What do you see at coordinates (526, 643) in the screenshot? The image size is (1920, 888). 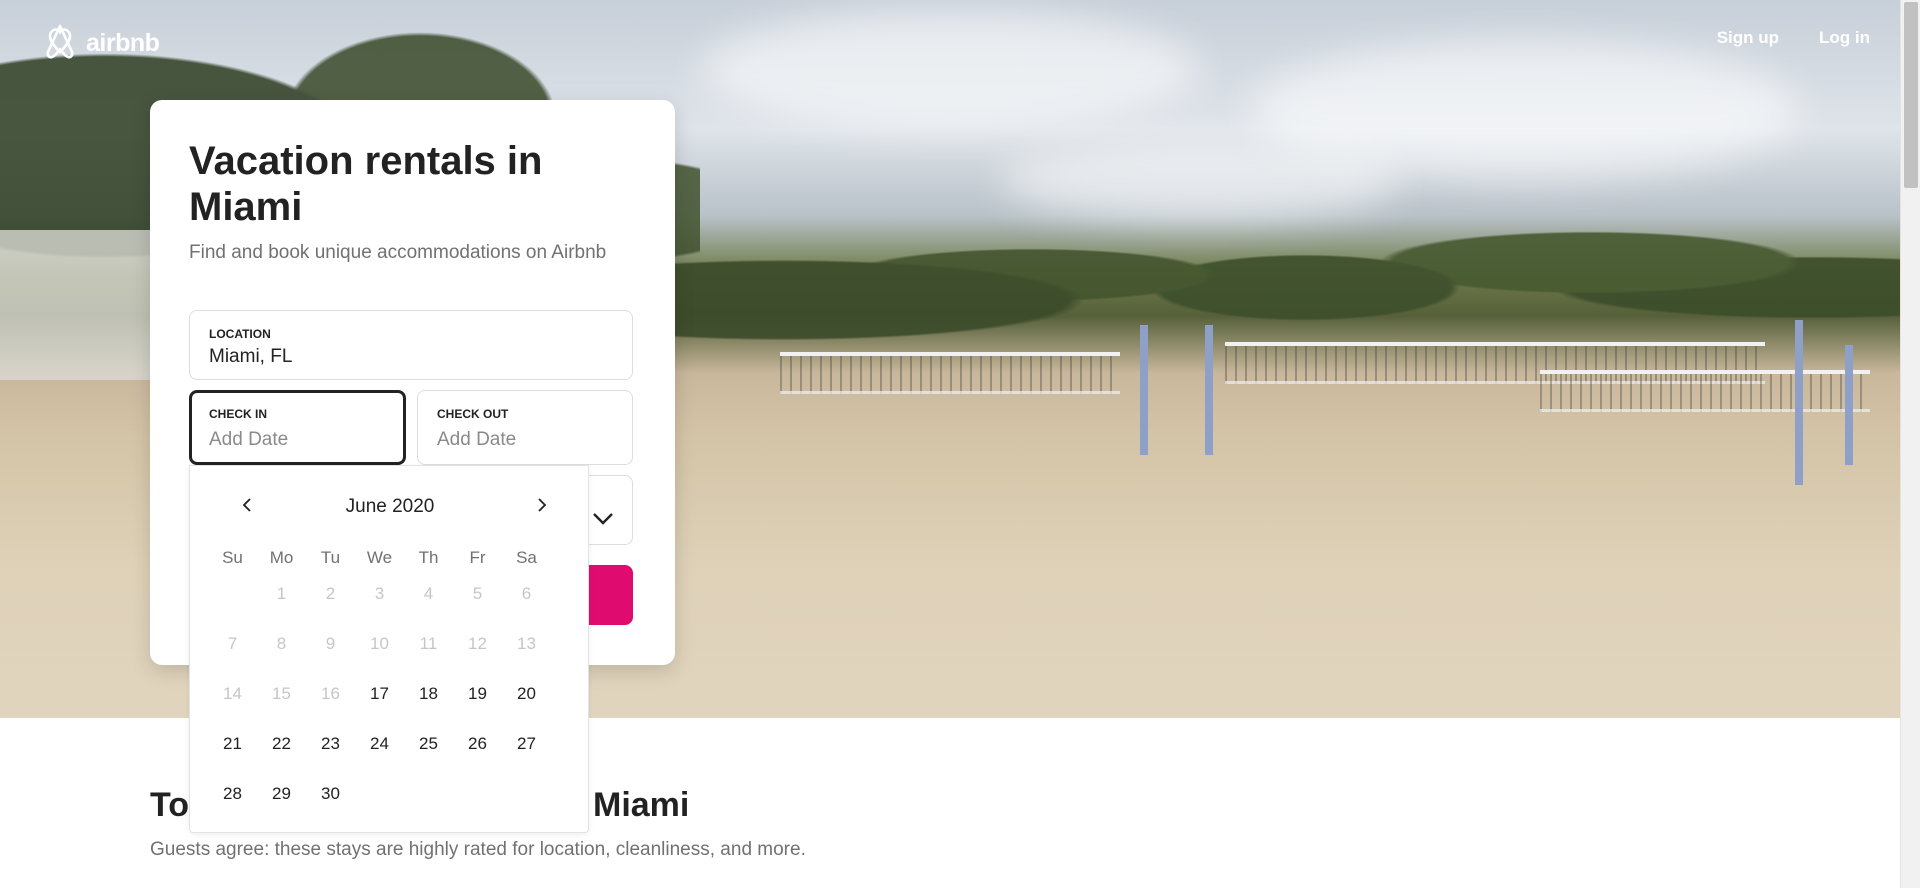 I see `calendar-day: 13` at bounding box center [526, 643].